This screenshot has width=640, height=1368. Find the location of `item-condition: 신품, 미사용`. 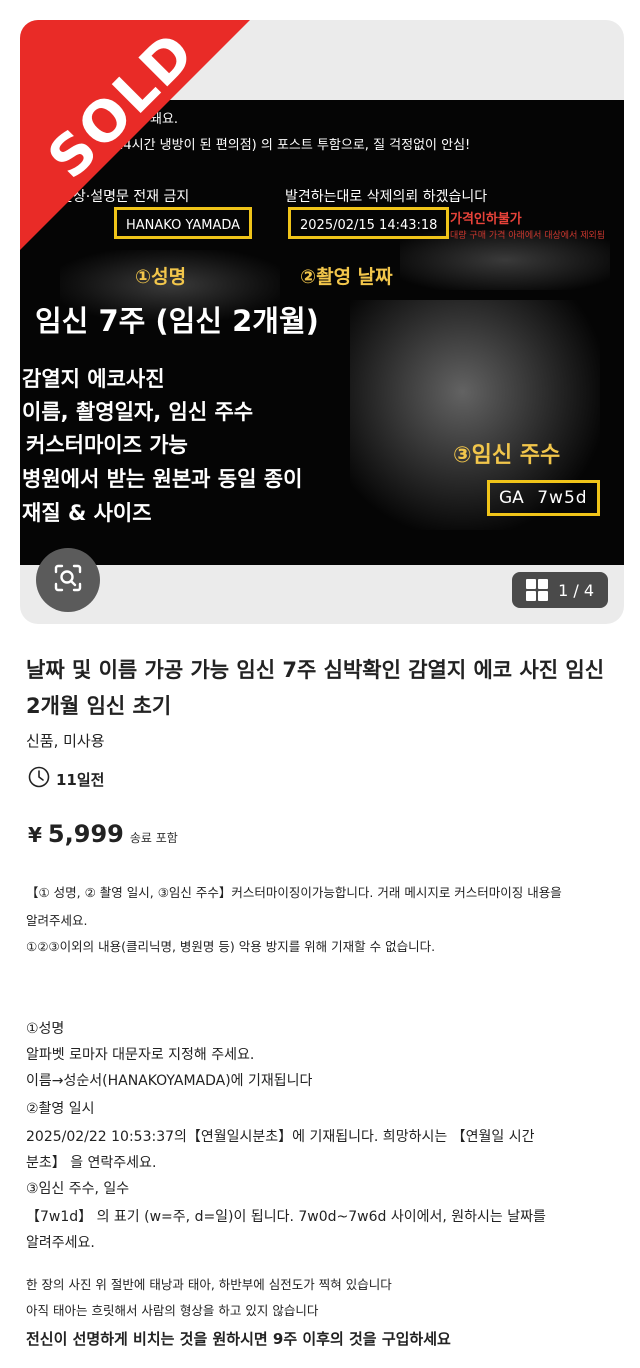

item-condition: 신품, 미사용 is located at coordinates (65, 741).